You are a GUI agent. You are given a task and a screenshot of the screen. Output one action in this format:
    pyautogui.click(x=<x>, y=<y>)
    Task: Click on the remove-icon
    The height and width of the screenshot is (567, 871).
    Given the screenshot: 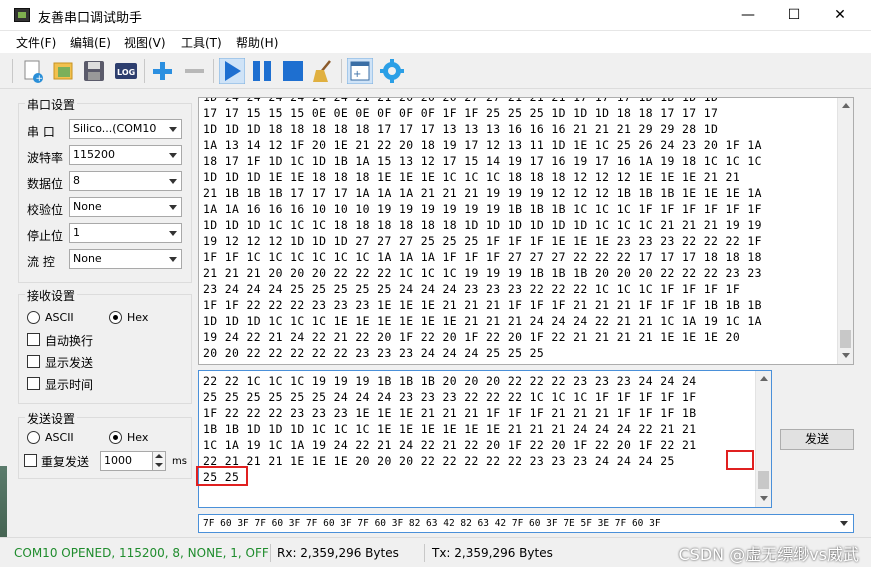 What is the action you would take?
    pyautogui.click(x=194, y=71)
    